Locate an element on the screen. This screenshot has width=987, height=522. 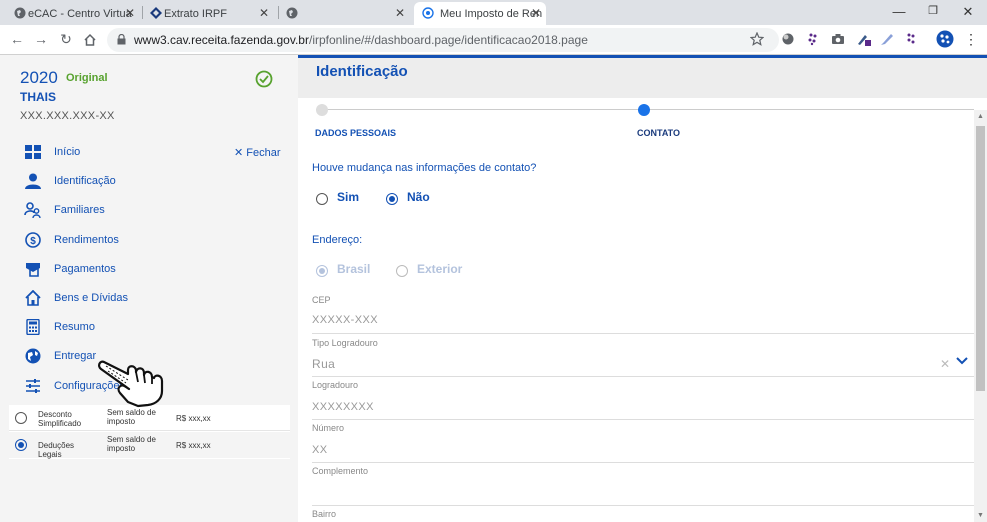
sidebar-item-inicio: Início is located at coordinates (52, 152).